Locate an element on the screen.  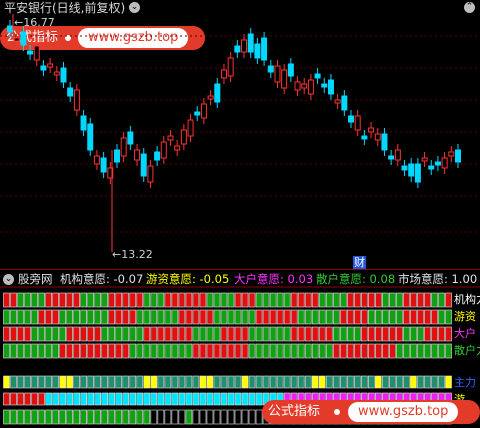
event-marker: 财 is located at coordinates (359, 262).